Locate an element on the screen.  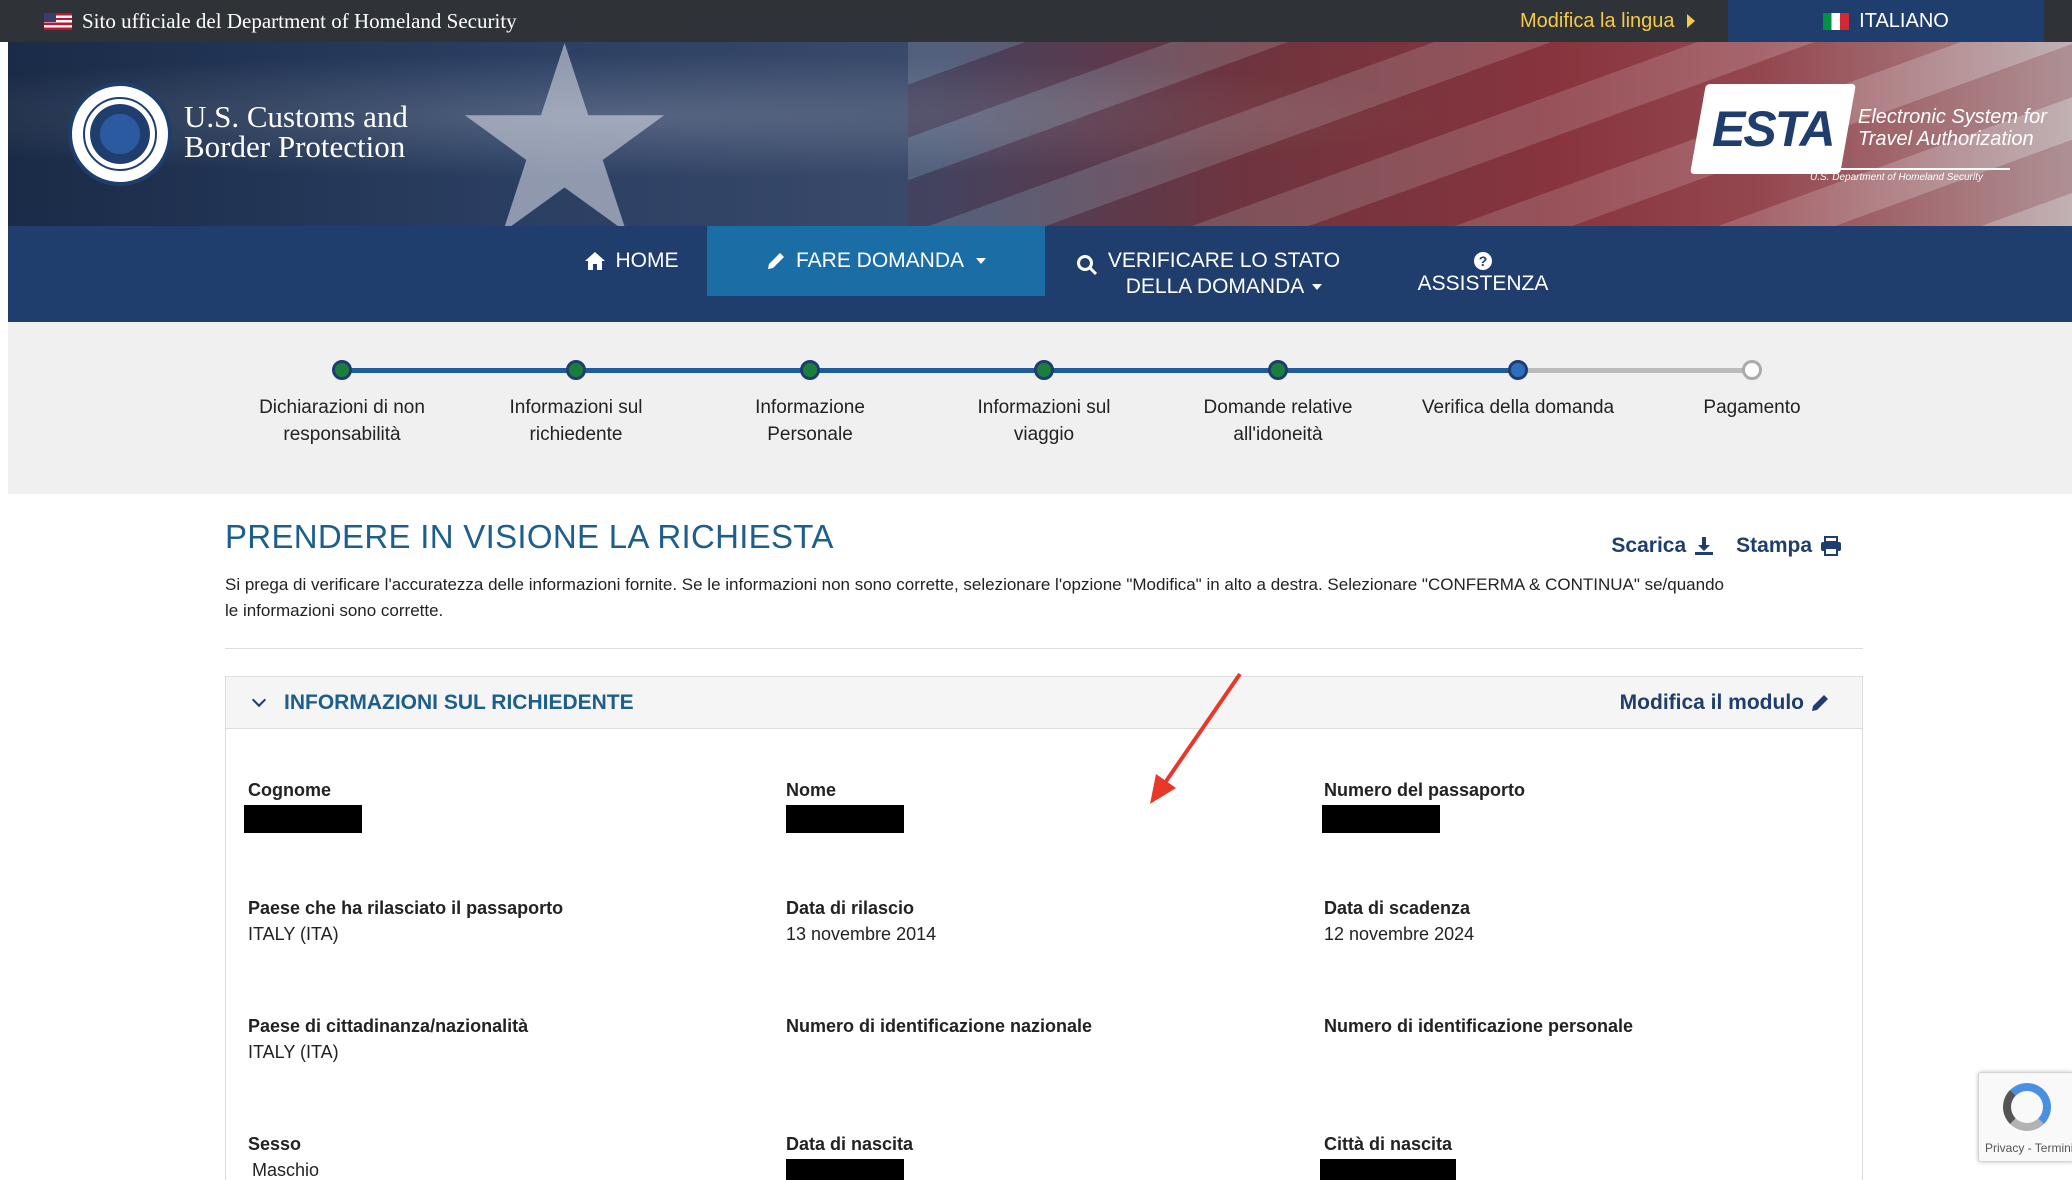
panel-title: INFORMAZIONI SUL RICHIEDENTE is located at coordinates (459, 702).